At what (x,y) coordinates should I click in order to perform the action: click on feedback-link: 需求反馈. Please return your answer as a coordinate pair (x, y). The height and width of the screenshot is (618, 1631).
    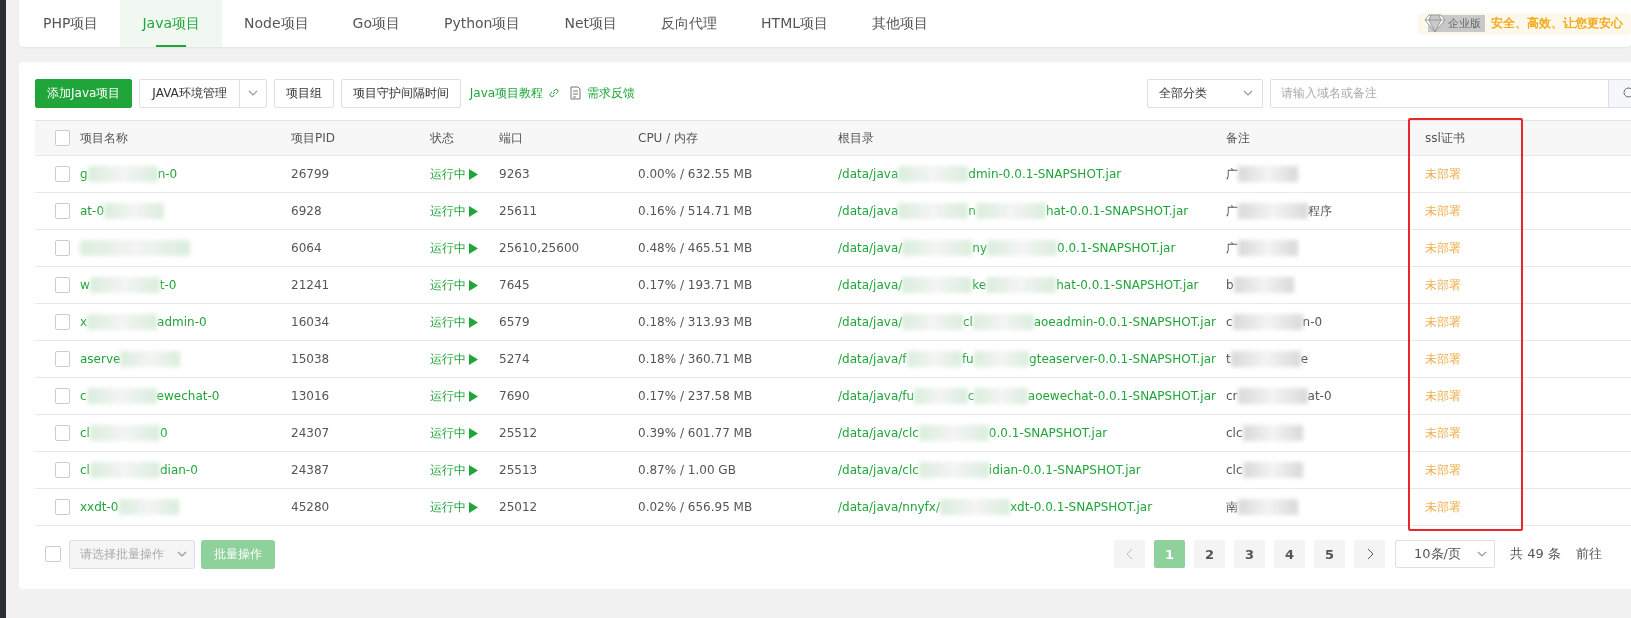
    Looking at the image, I should click on (602, 93).